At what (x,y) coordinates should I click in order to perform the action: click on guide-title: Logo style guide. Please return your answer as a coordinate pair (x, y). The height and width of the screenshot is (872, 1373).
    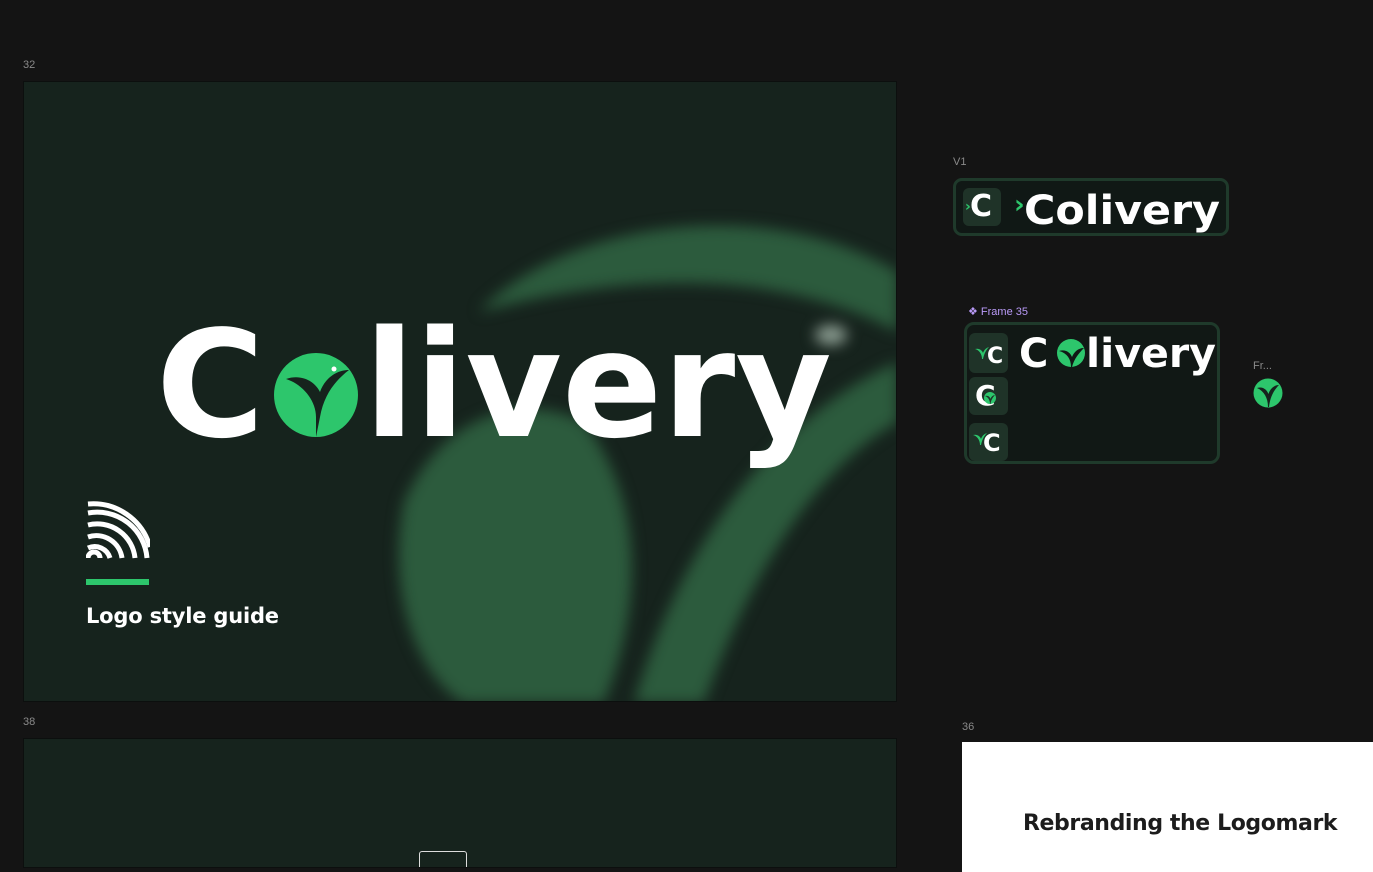
    Looking at the image, I should click on (182, 616).